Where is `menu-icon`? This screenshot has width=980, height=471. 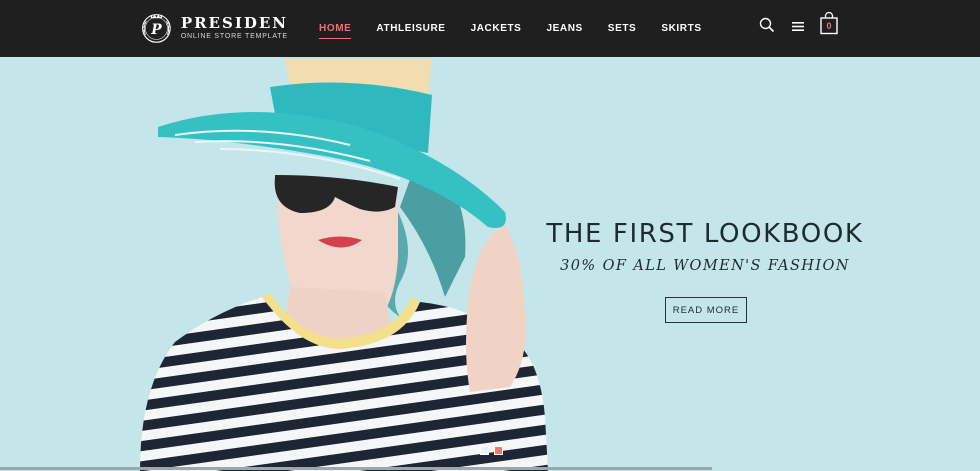 menu-icon is located at coordinates (798, 26).